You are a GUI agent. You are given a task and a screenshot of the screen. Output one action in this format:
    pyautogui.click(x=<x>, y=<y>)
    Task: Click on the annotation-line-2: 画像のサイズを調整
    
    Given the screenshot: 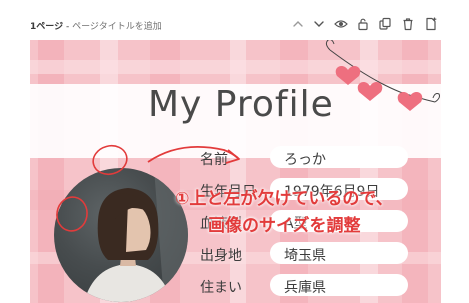 What is the action you would take?
    pyautogui.click(x=284, y=226)
    